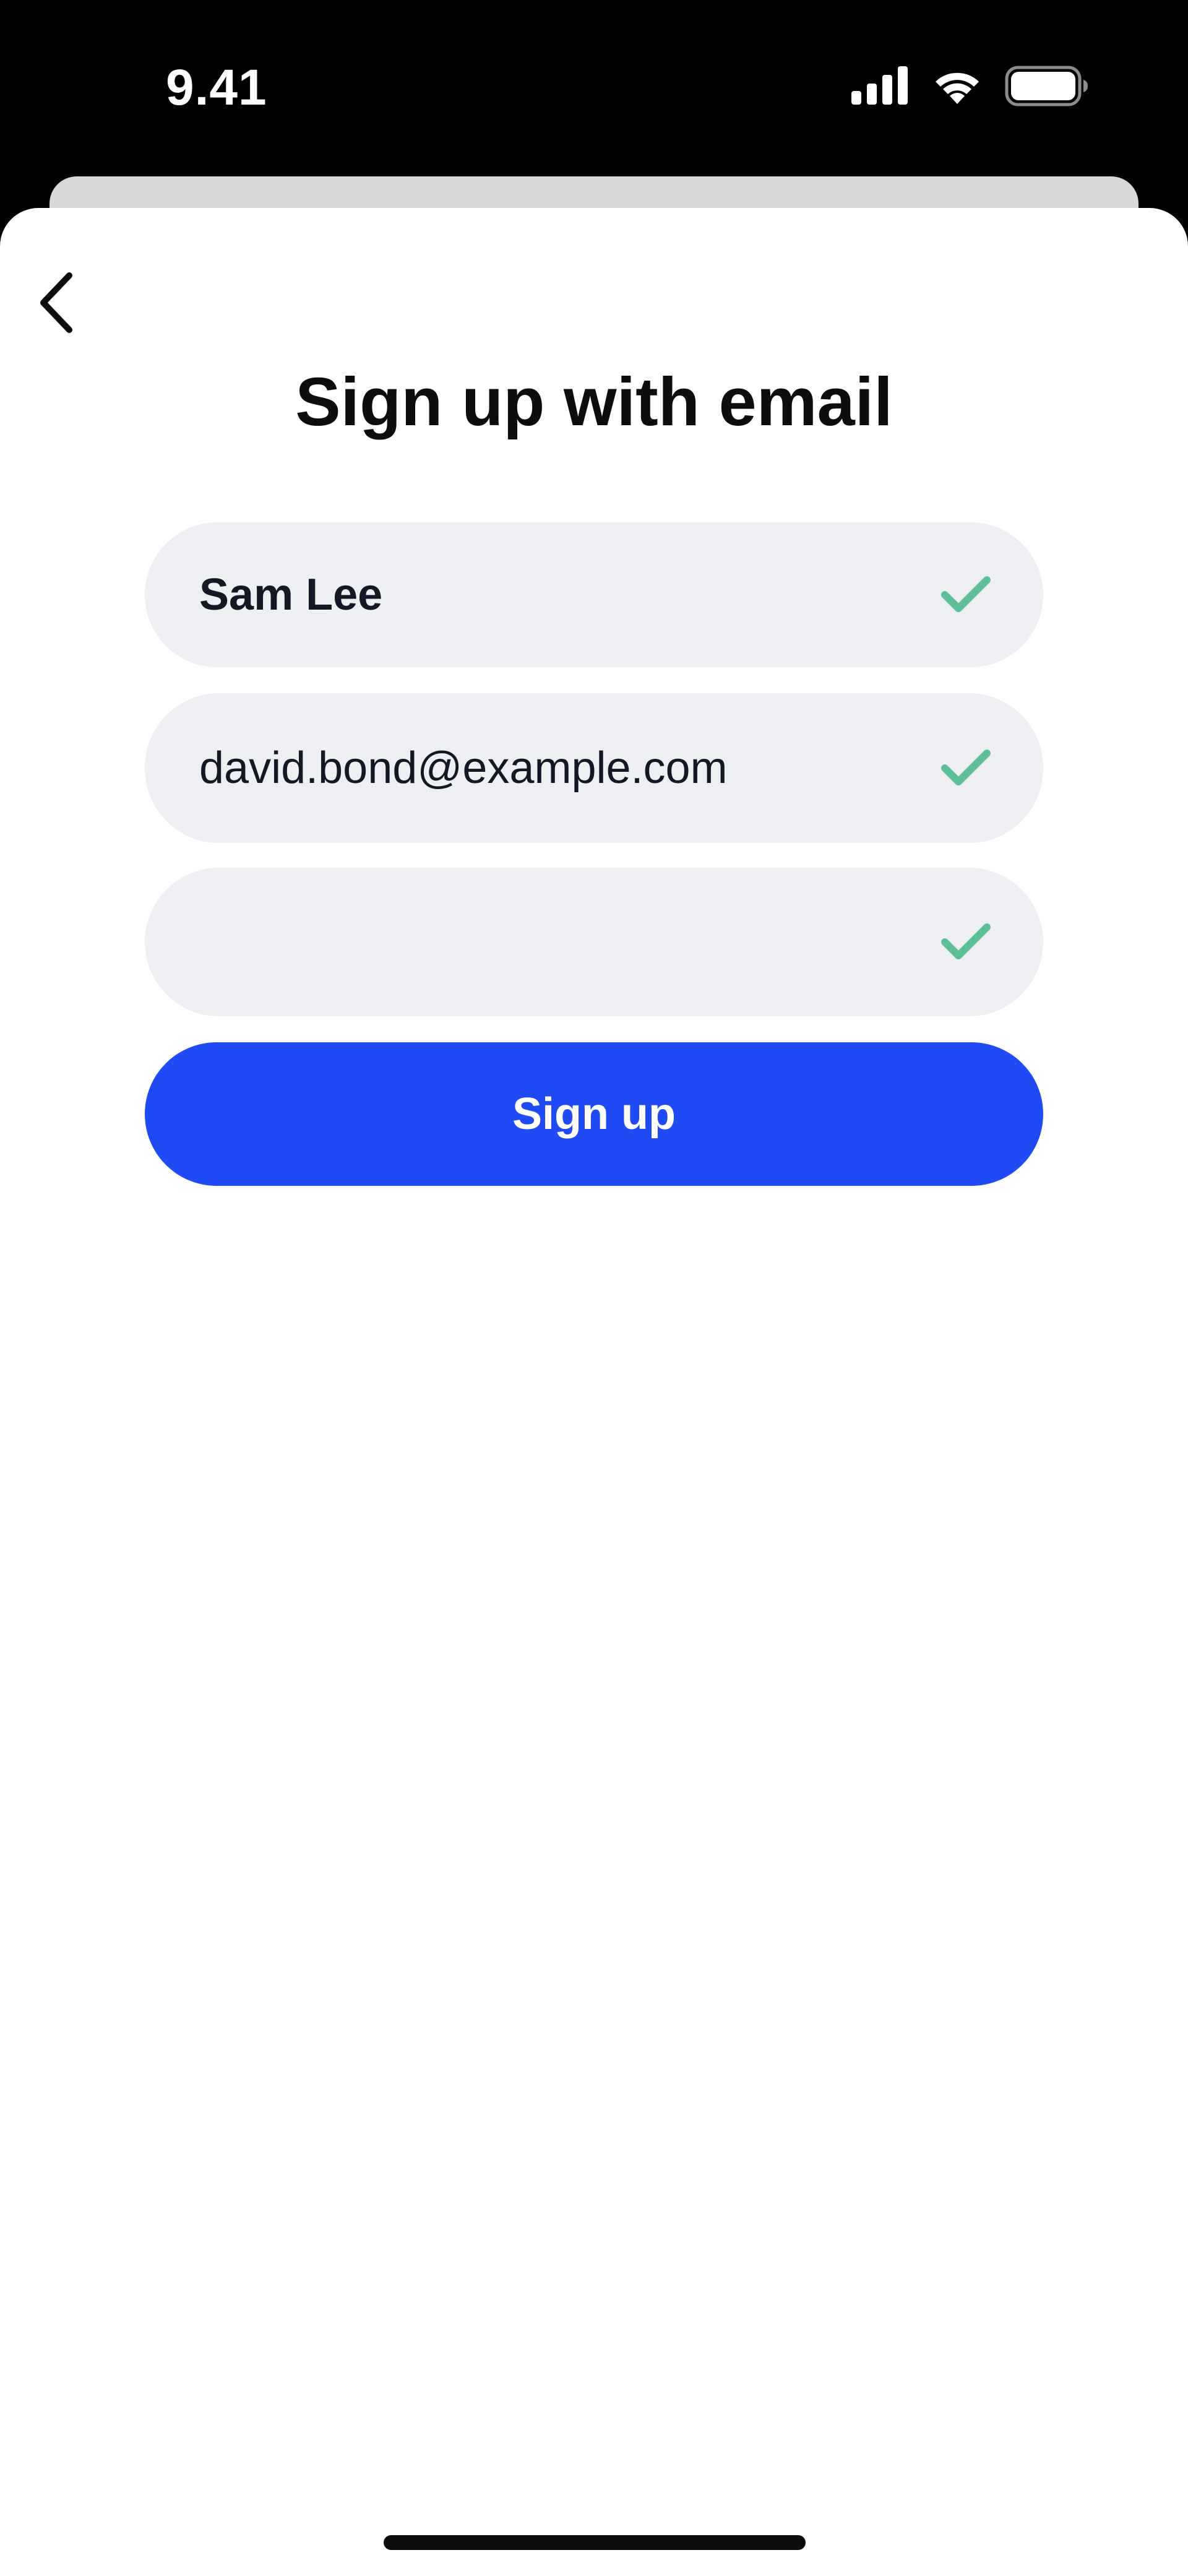 The width and height of the screenshot is (1188, 2576). I want to click on battery-icon, so click(1047, 88).